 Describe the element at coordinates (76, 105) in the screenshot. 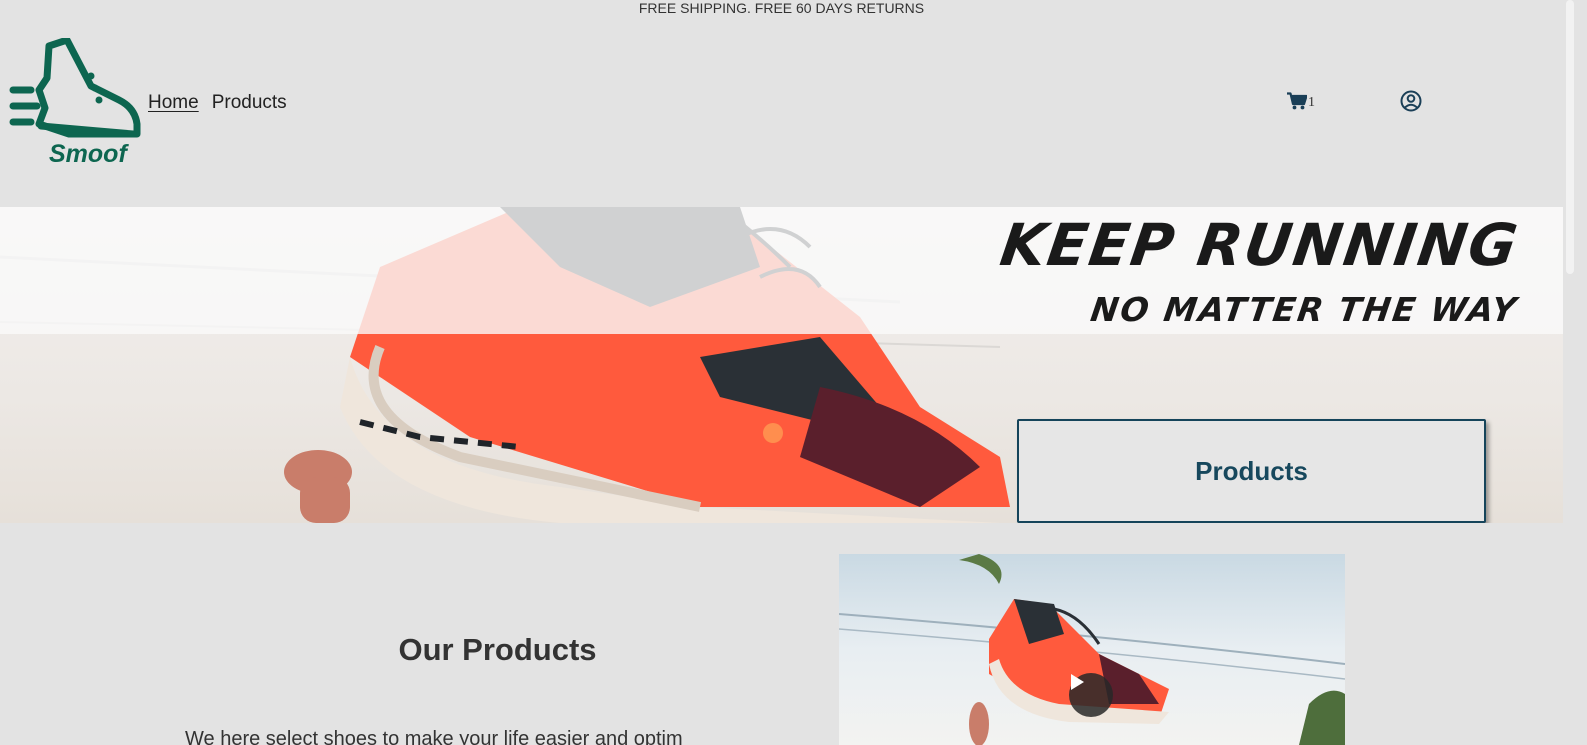

I see `logo: Smoof` at that location.